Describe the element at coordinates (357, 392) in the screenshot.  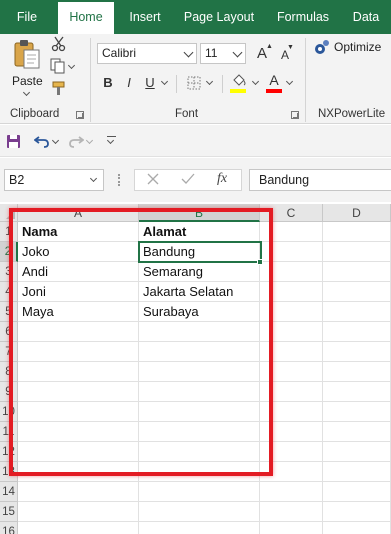
I see `cell-d9` at that location.